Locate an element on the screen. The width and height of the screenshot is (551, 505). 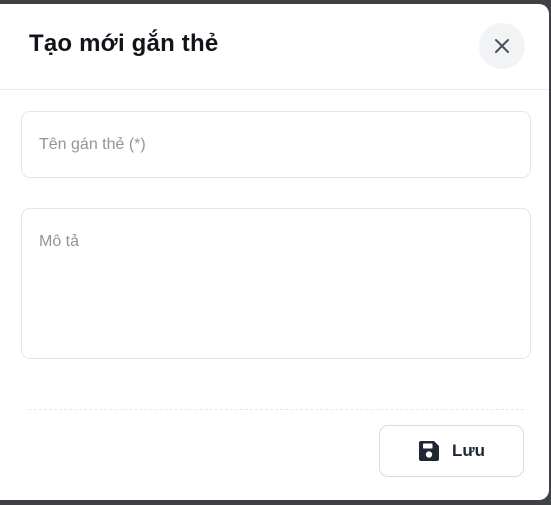
save-button: Lưu is located at coordinates (451, 451).